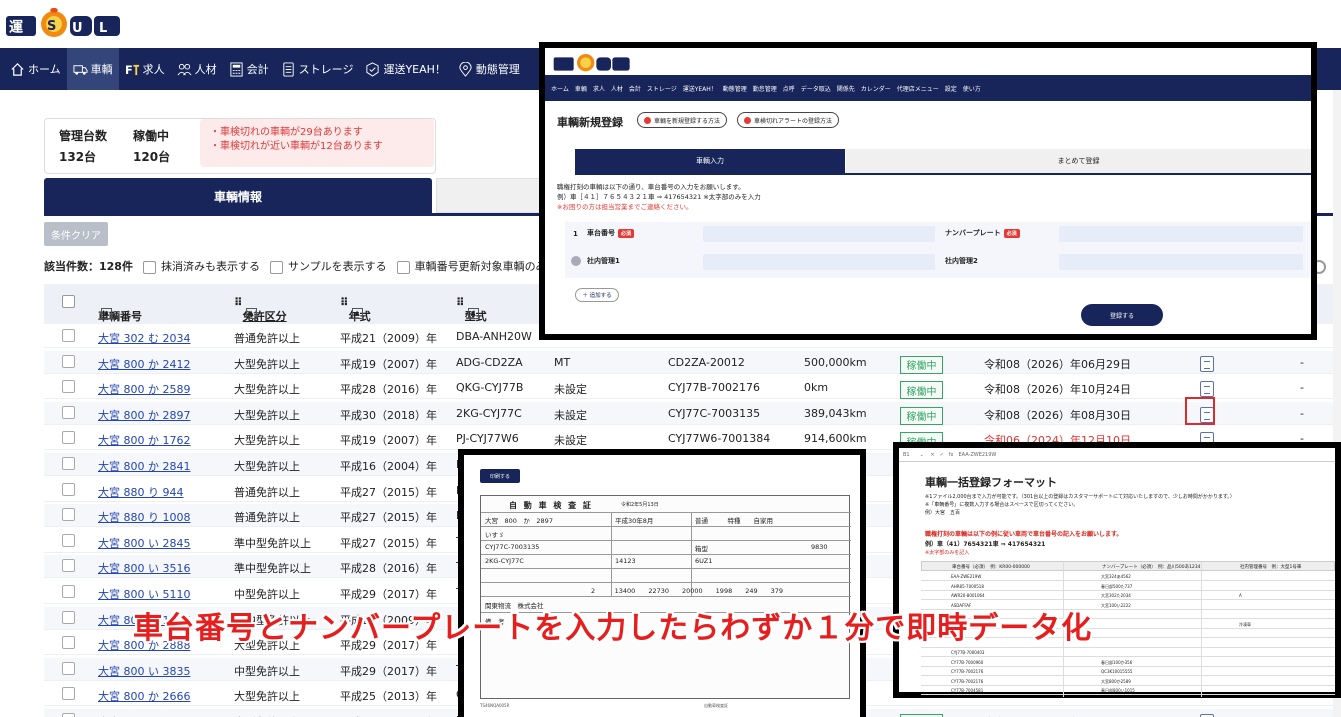  Describe the element at coordinates (575, 234) in the screenshot. I see `row-number: 1` at that location.